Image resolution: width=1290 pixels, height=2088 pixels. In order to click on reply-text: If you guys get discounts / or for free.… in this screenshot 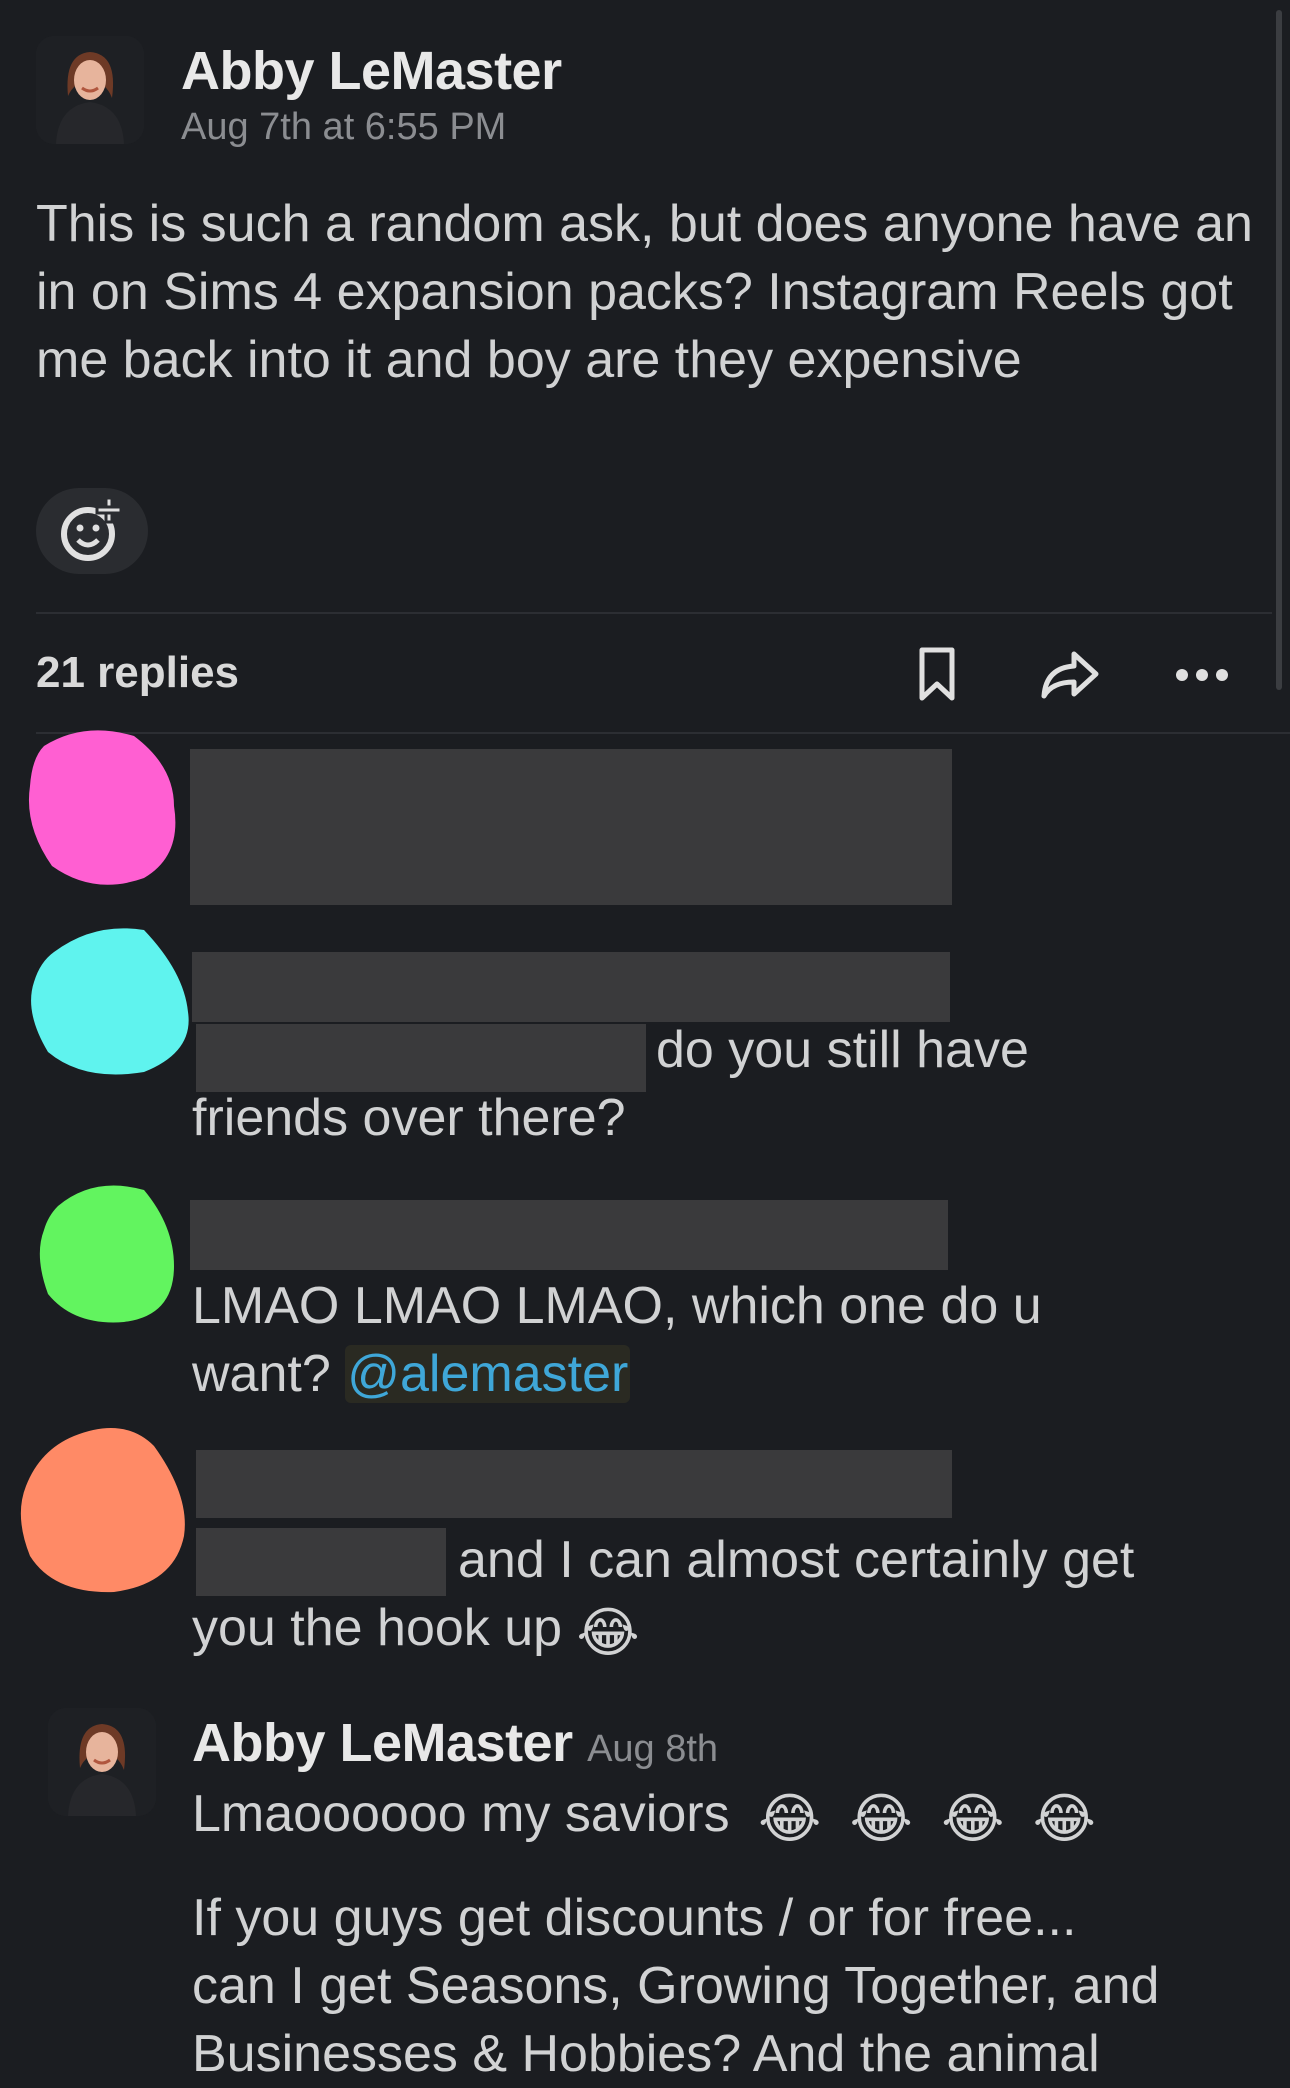, I will do `click(634, 1918)`.